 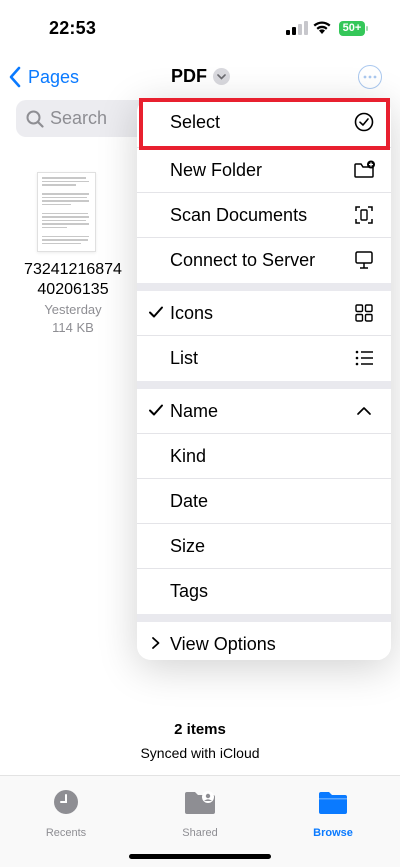 What do you see at coordinates (221, 76) in the screenshot?
I see `chevron-down-icon` at bounding box center [221, 76].